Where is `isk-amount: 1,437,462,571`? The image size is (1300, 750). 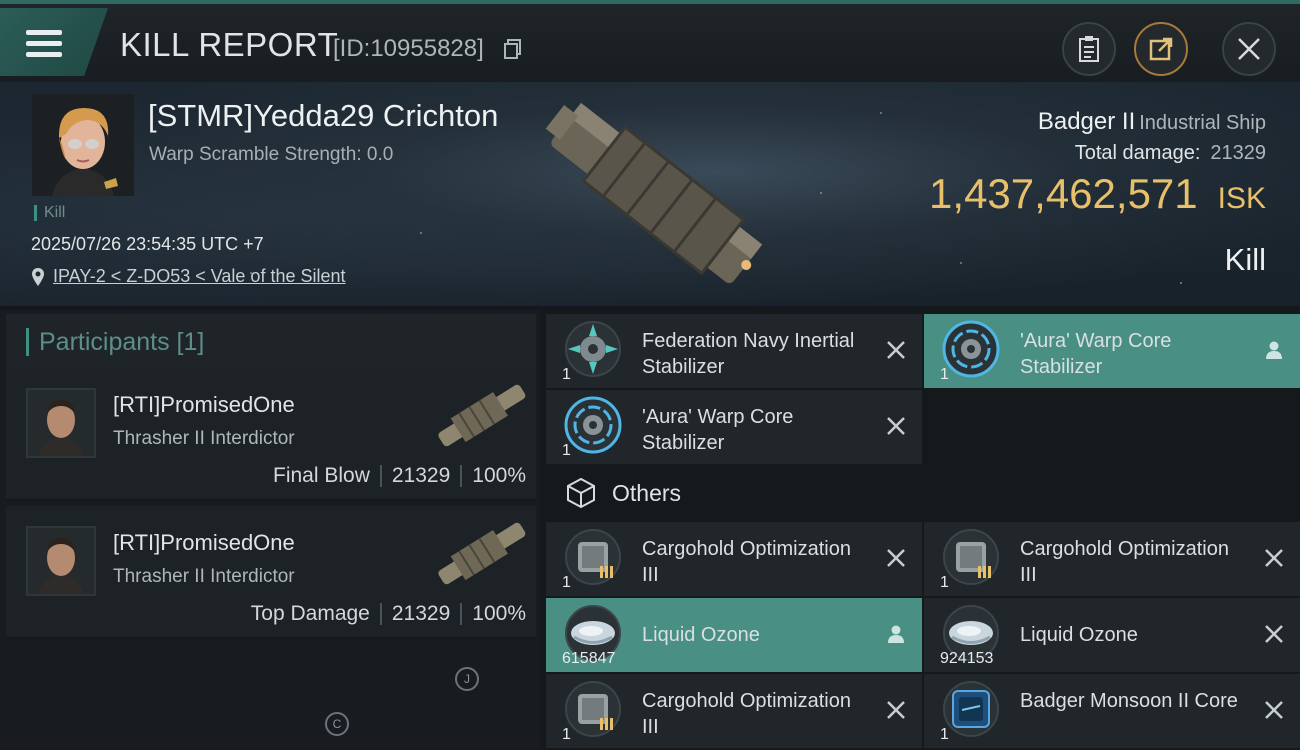 isk-amount: 1,437,462,571 is located at coordinates (1063, 193).